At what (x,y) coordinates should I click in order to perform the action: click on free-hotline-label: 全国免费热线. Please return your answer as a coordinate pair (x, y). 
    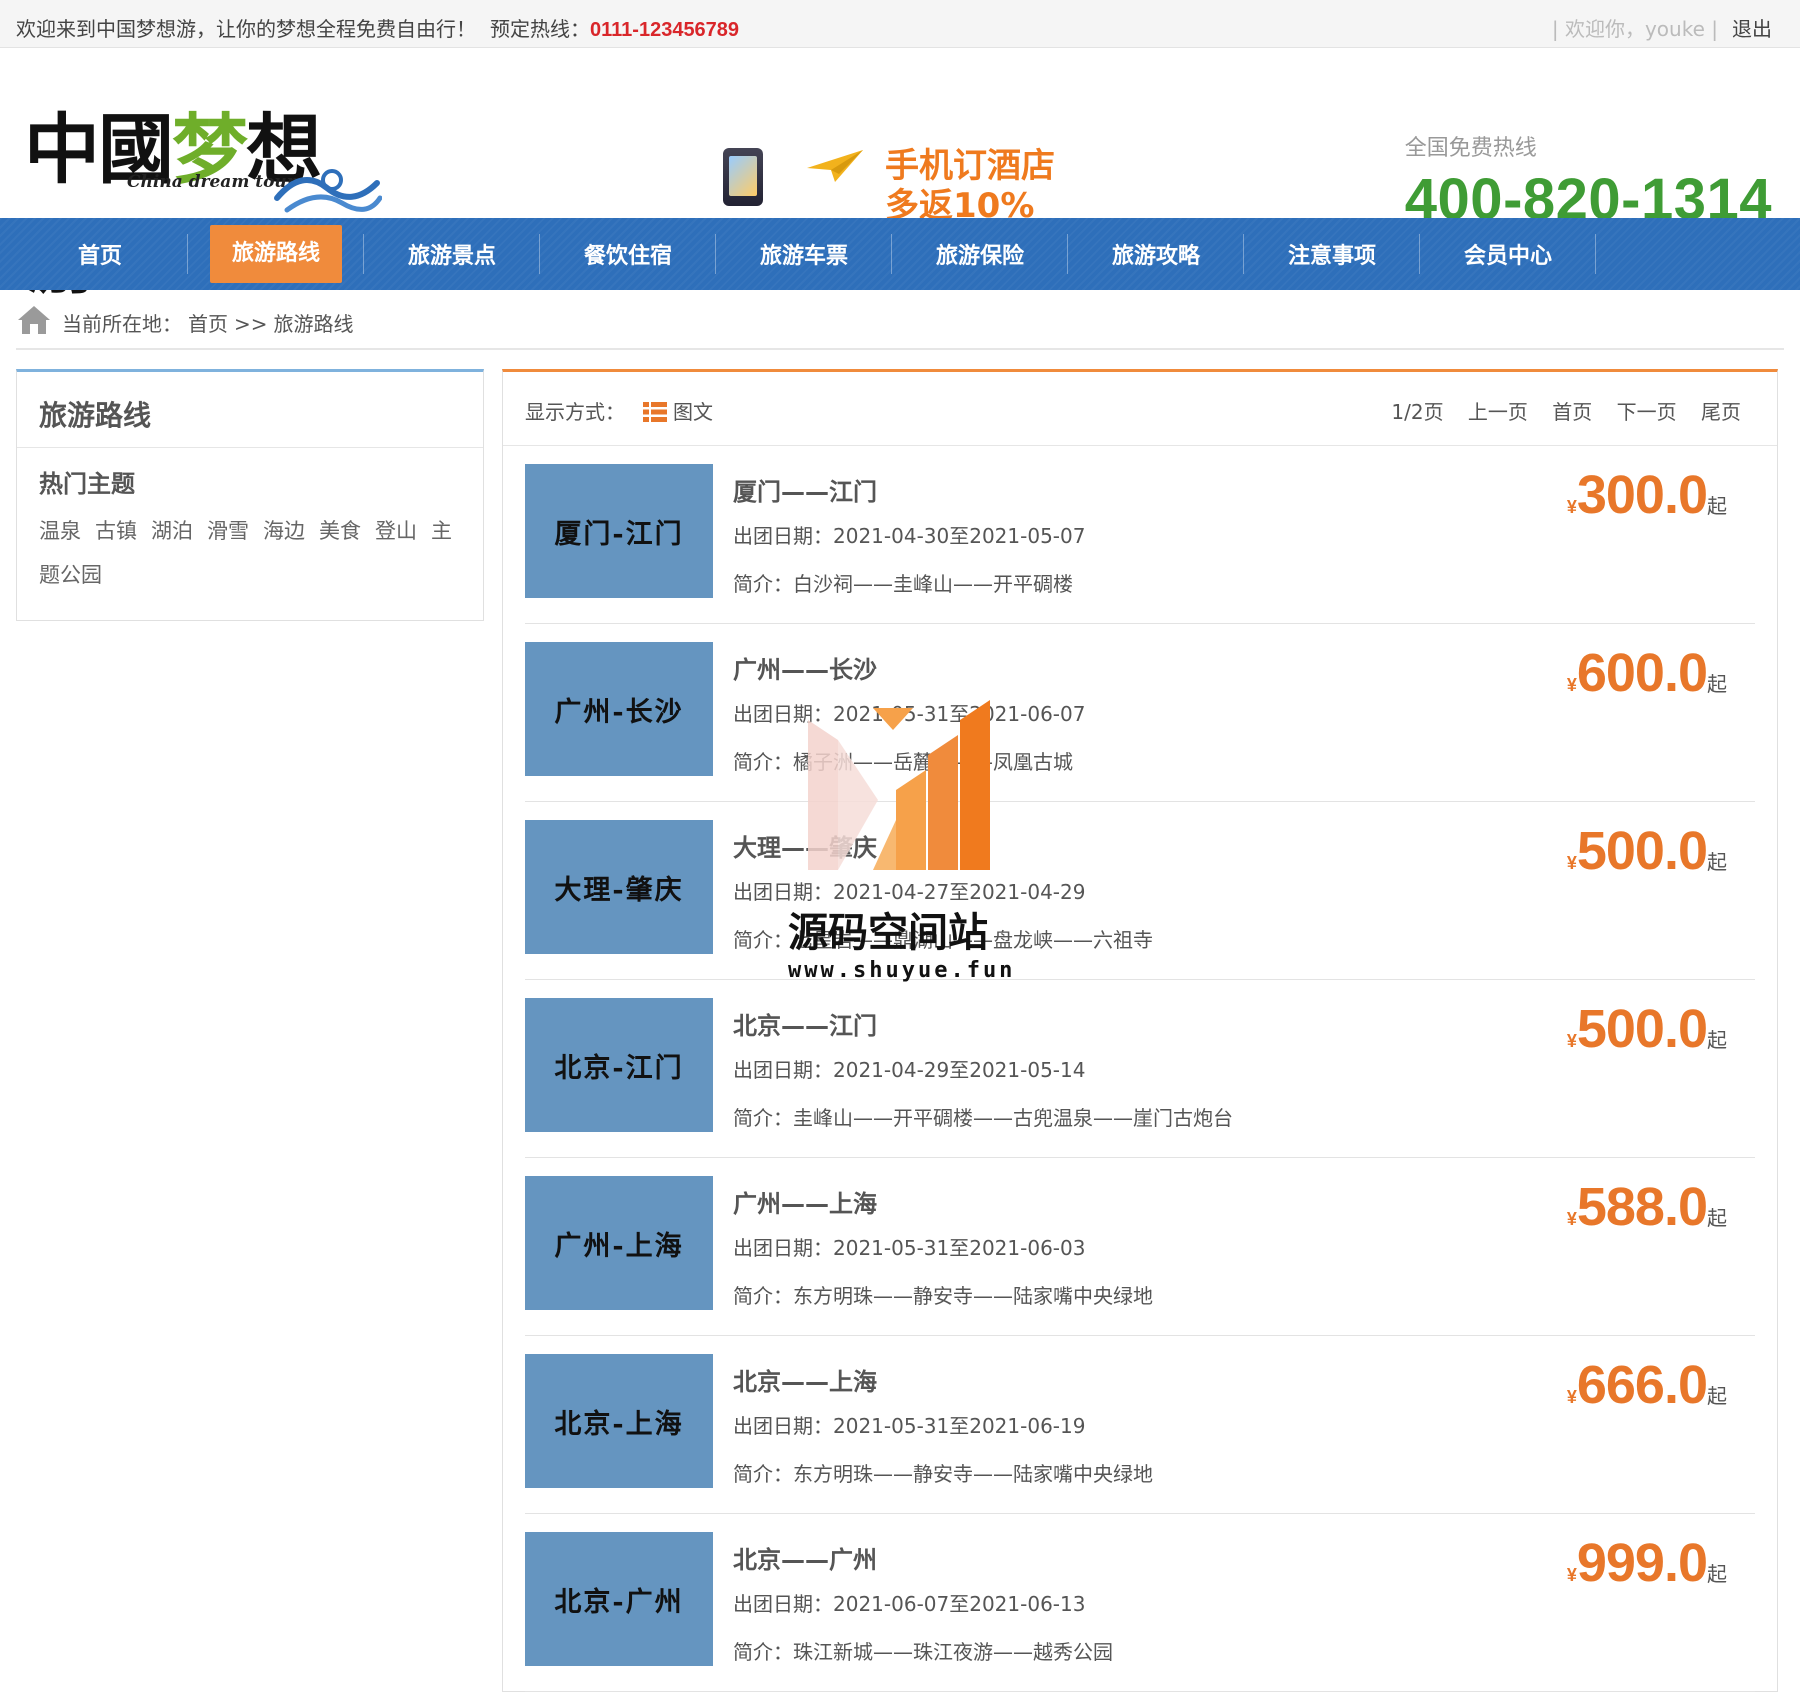
    Looking at the image, I should click on (1470, 148).